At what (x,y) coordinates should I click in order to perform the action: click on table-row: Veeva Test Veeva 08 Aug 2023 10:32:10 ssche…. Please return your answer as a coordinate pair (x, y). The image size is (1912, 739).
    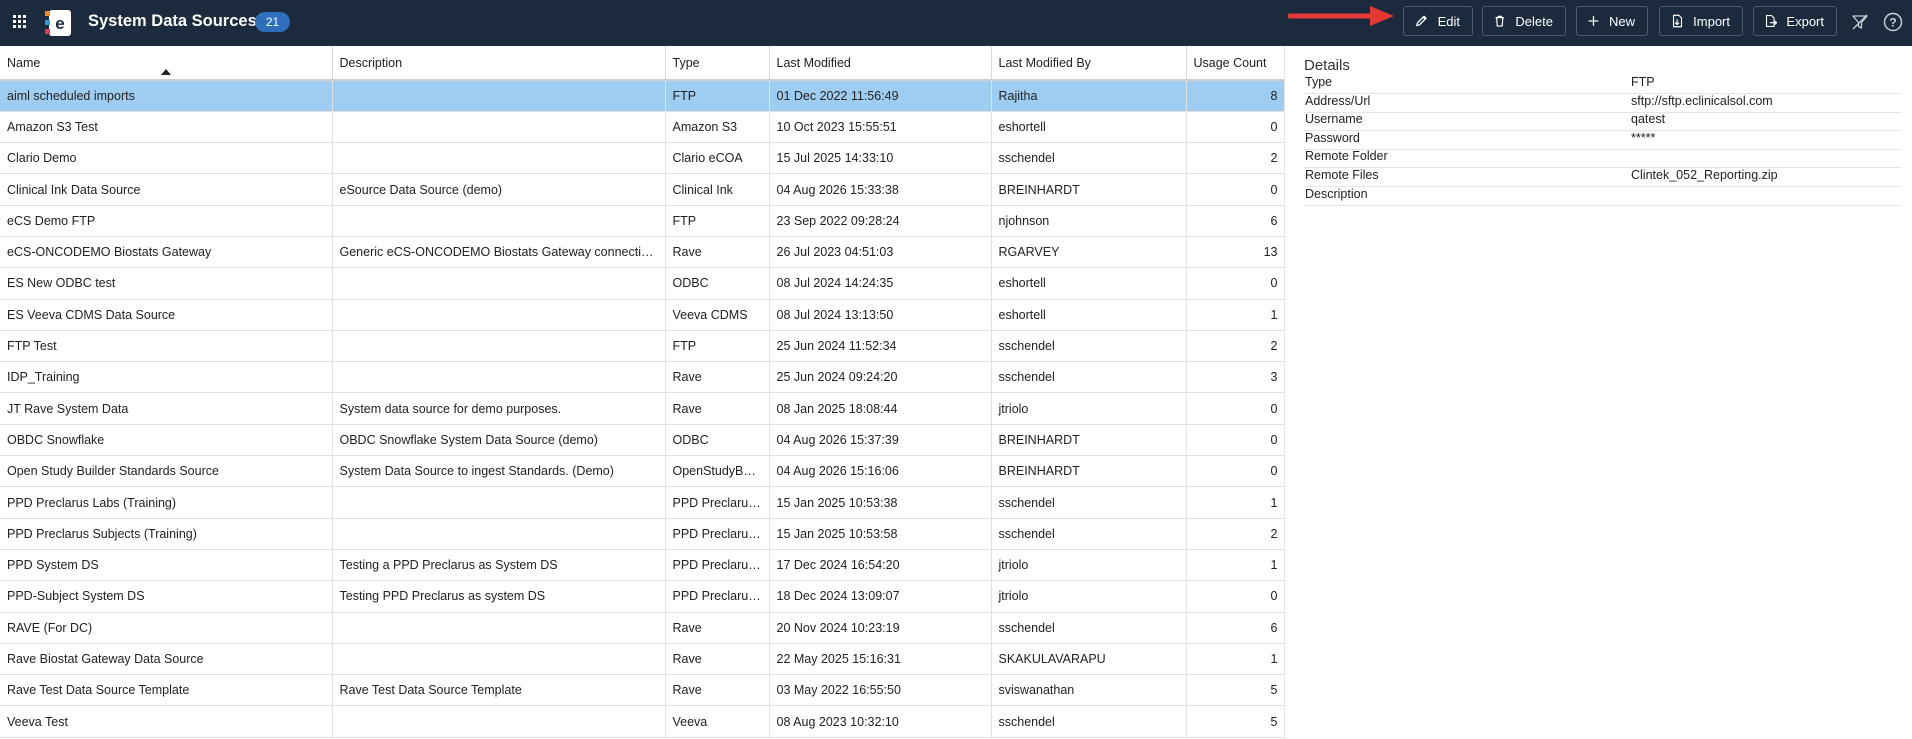
    Looking at the image, I should click on (642, 721).